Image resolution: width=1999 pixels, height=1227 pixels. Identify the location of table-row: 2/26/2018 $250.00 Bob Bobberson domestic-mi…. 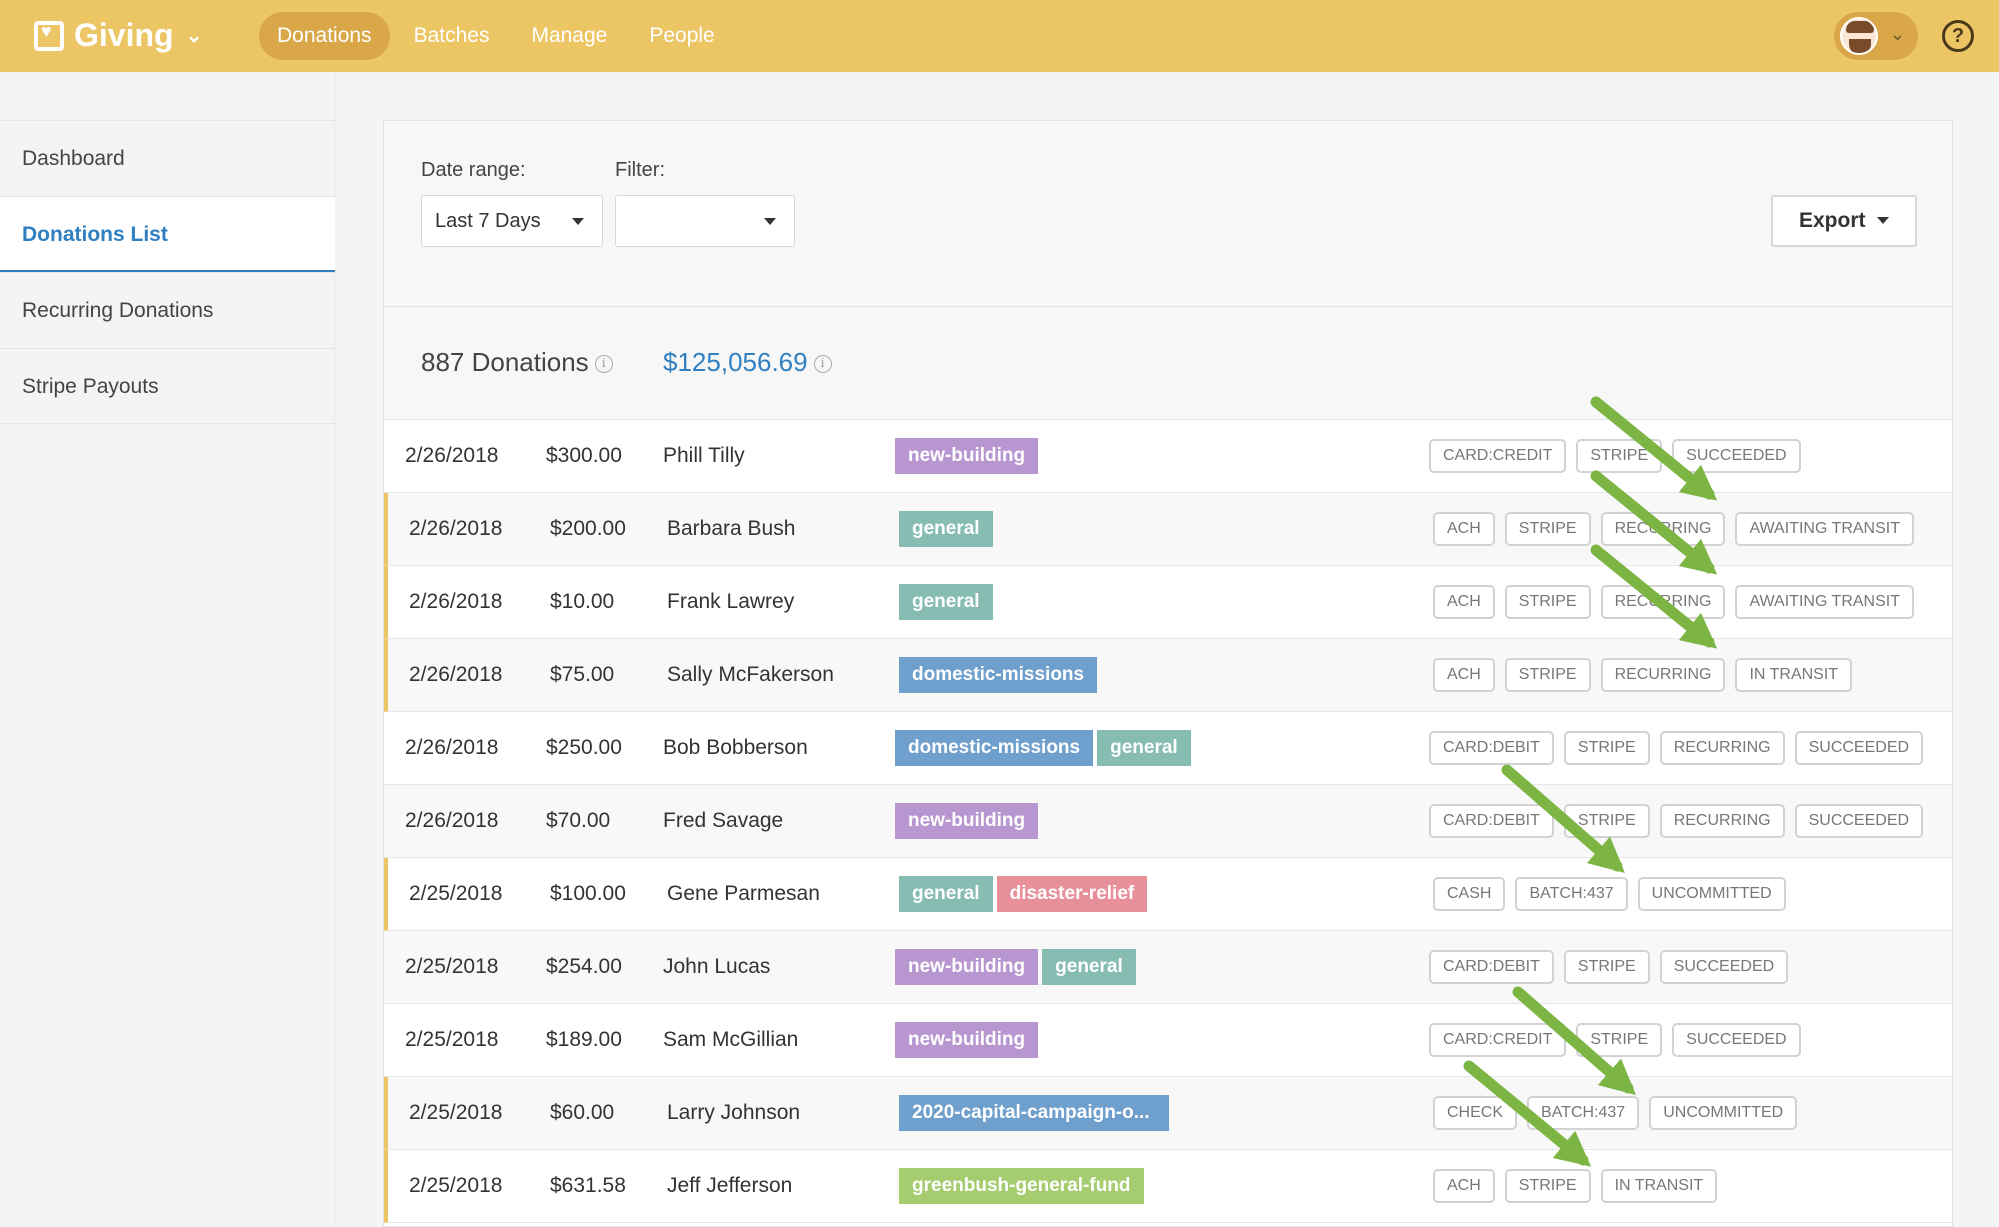
(1168, 748).